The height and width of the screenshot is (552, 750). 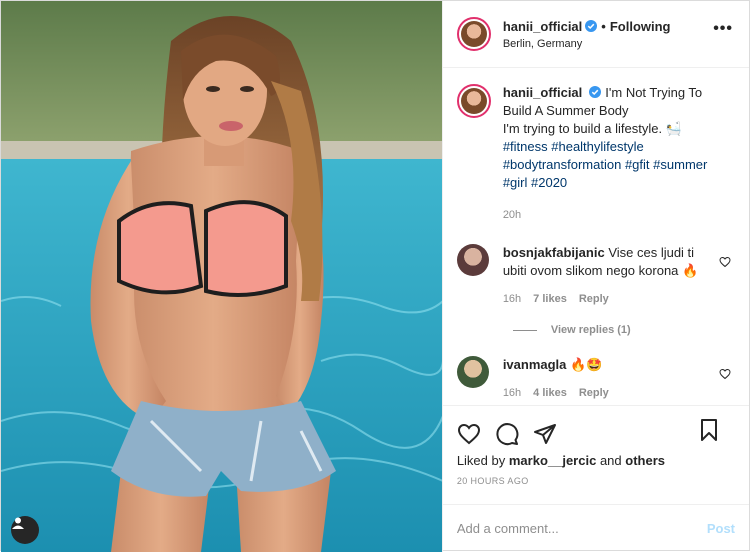 I want to click on view-replies-button: View replies (1), so click(x=623, y=330).